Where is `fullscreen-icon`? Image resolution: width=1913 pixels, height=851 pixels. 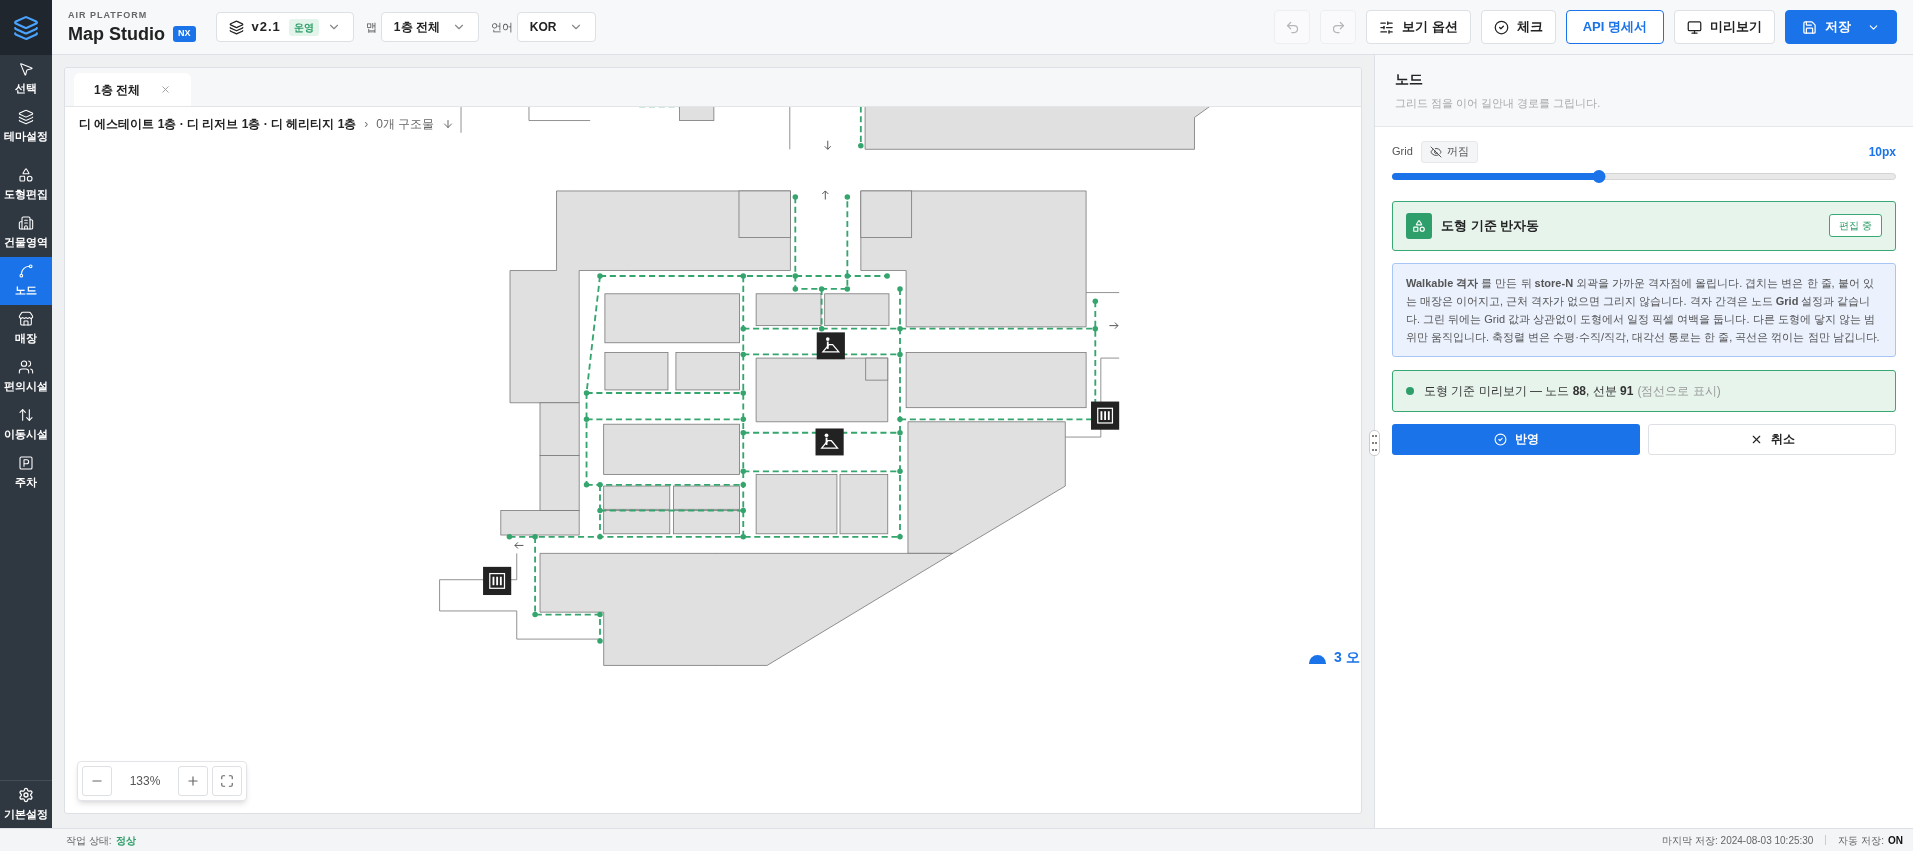 fullscreen-icon is located at coordinates (227, 781).